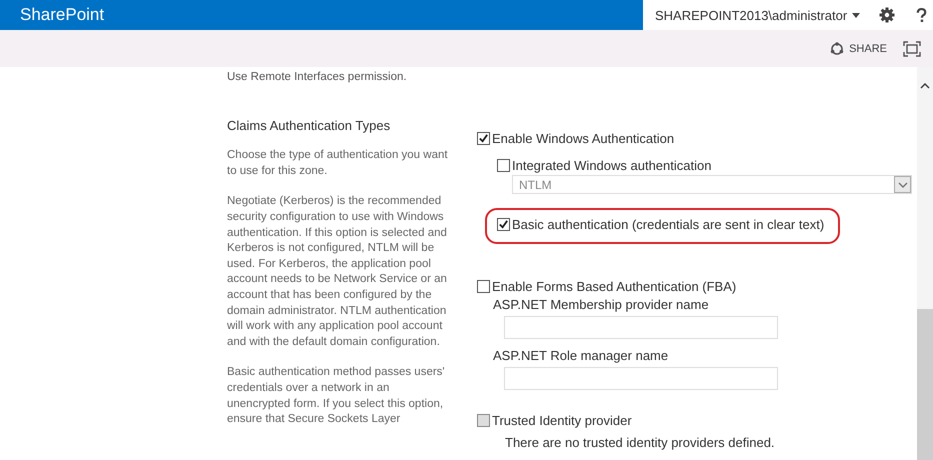 This screenshot has width=933, height=460. I want to click on focus-icon, so click(912, 48).